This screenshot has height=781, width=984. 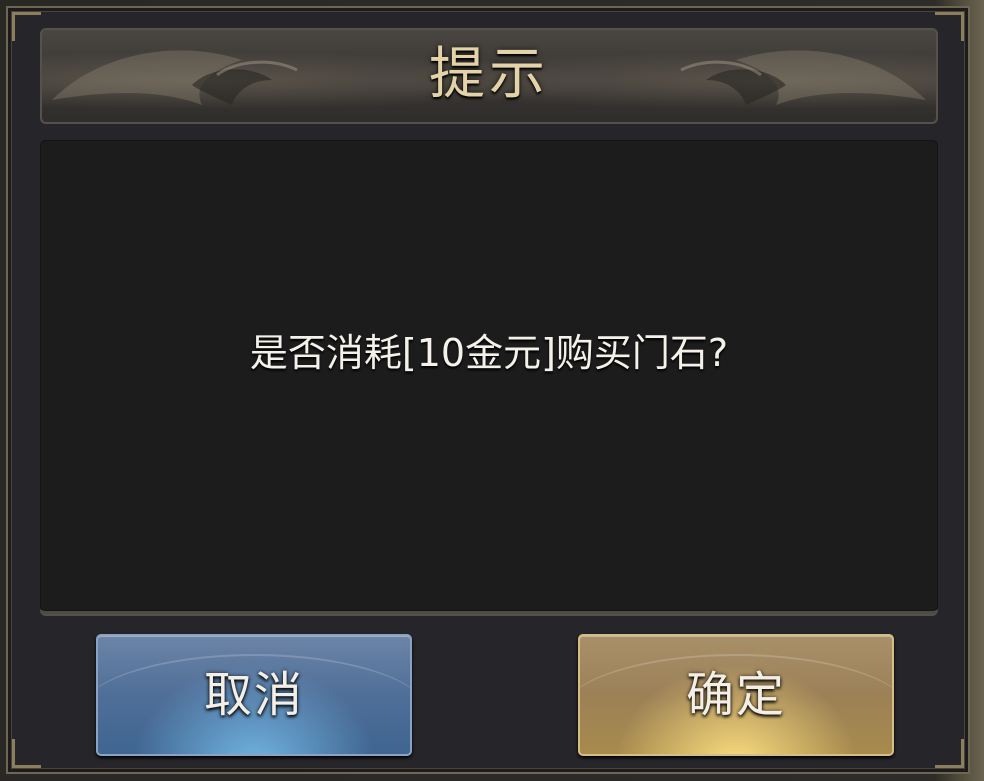 What do you see at coordinates (949, 753) in the screenshot?
I see `frame-corner-bottom-right` at bounding box center [949, 753].